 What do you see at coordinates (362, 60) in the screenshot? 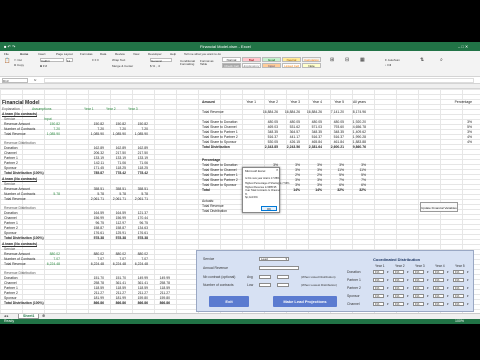
I see `format-cells-icon: ▦` at bounding box center [362, 60].